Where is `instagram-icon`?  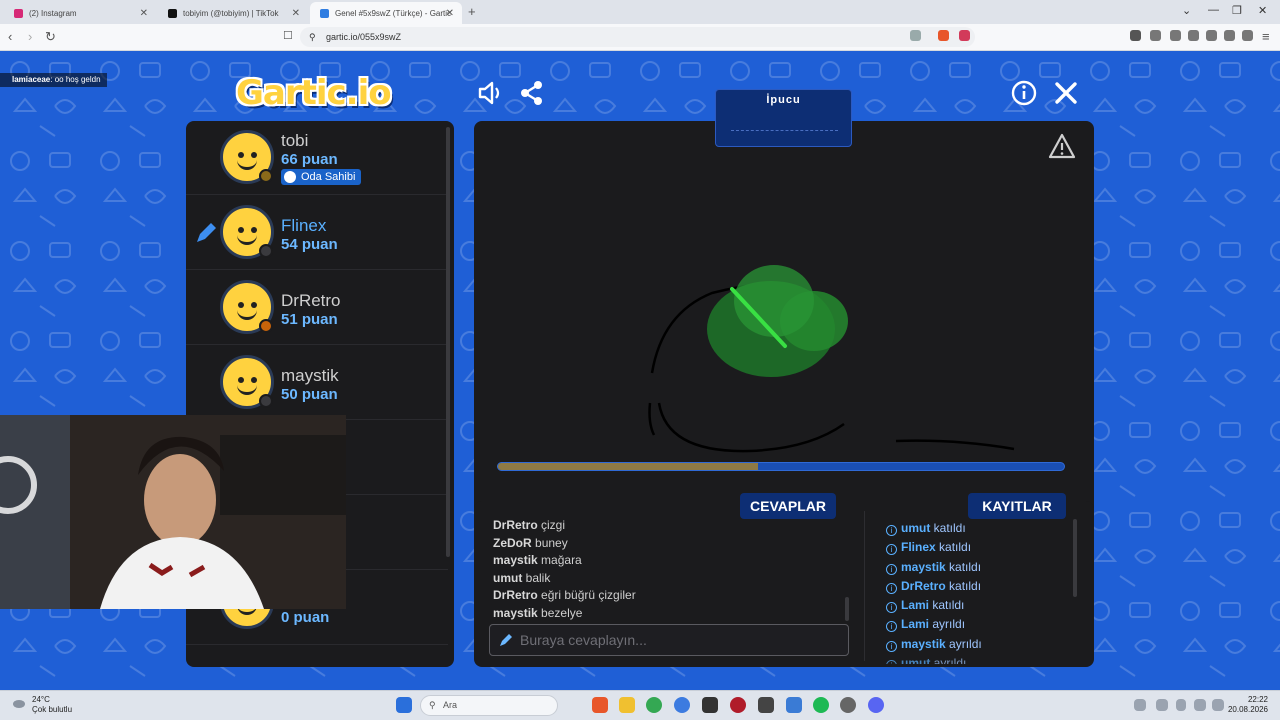
instagram-icon is located at coordinates (18, 13).